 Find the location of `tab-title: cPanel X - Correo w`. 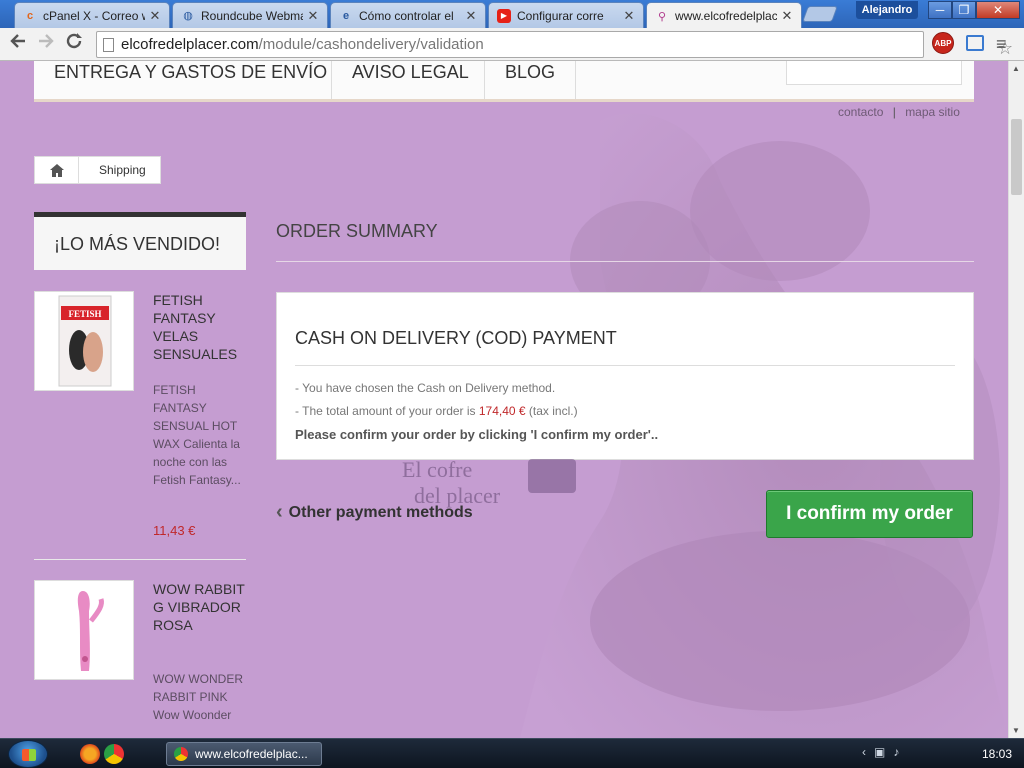

tab-title: cPanel X - Correo w is located at coordinates (94, 15).